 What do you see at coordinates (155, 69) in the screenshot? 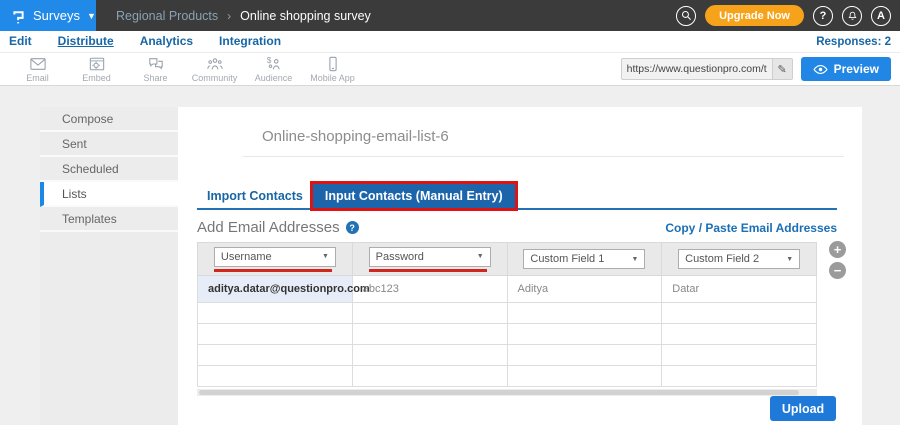
I see `toolbar-share-button: Share` at bounding box center [155, 69].